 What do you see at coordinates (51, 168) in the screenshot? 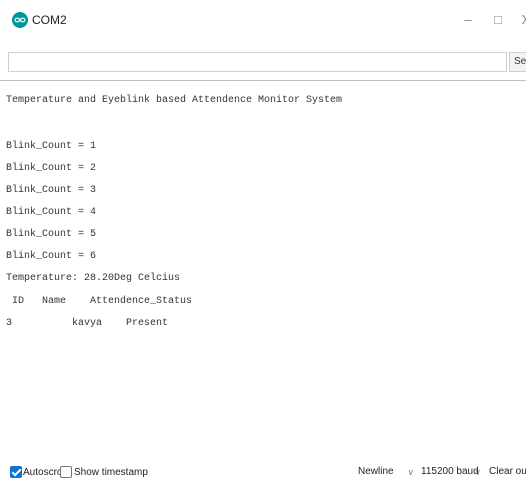
I see `serial-output-line: Blink_Count = 2` at bounding box center [51, 168].